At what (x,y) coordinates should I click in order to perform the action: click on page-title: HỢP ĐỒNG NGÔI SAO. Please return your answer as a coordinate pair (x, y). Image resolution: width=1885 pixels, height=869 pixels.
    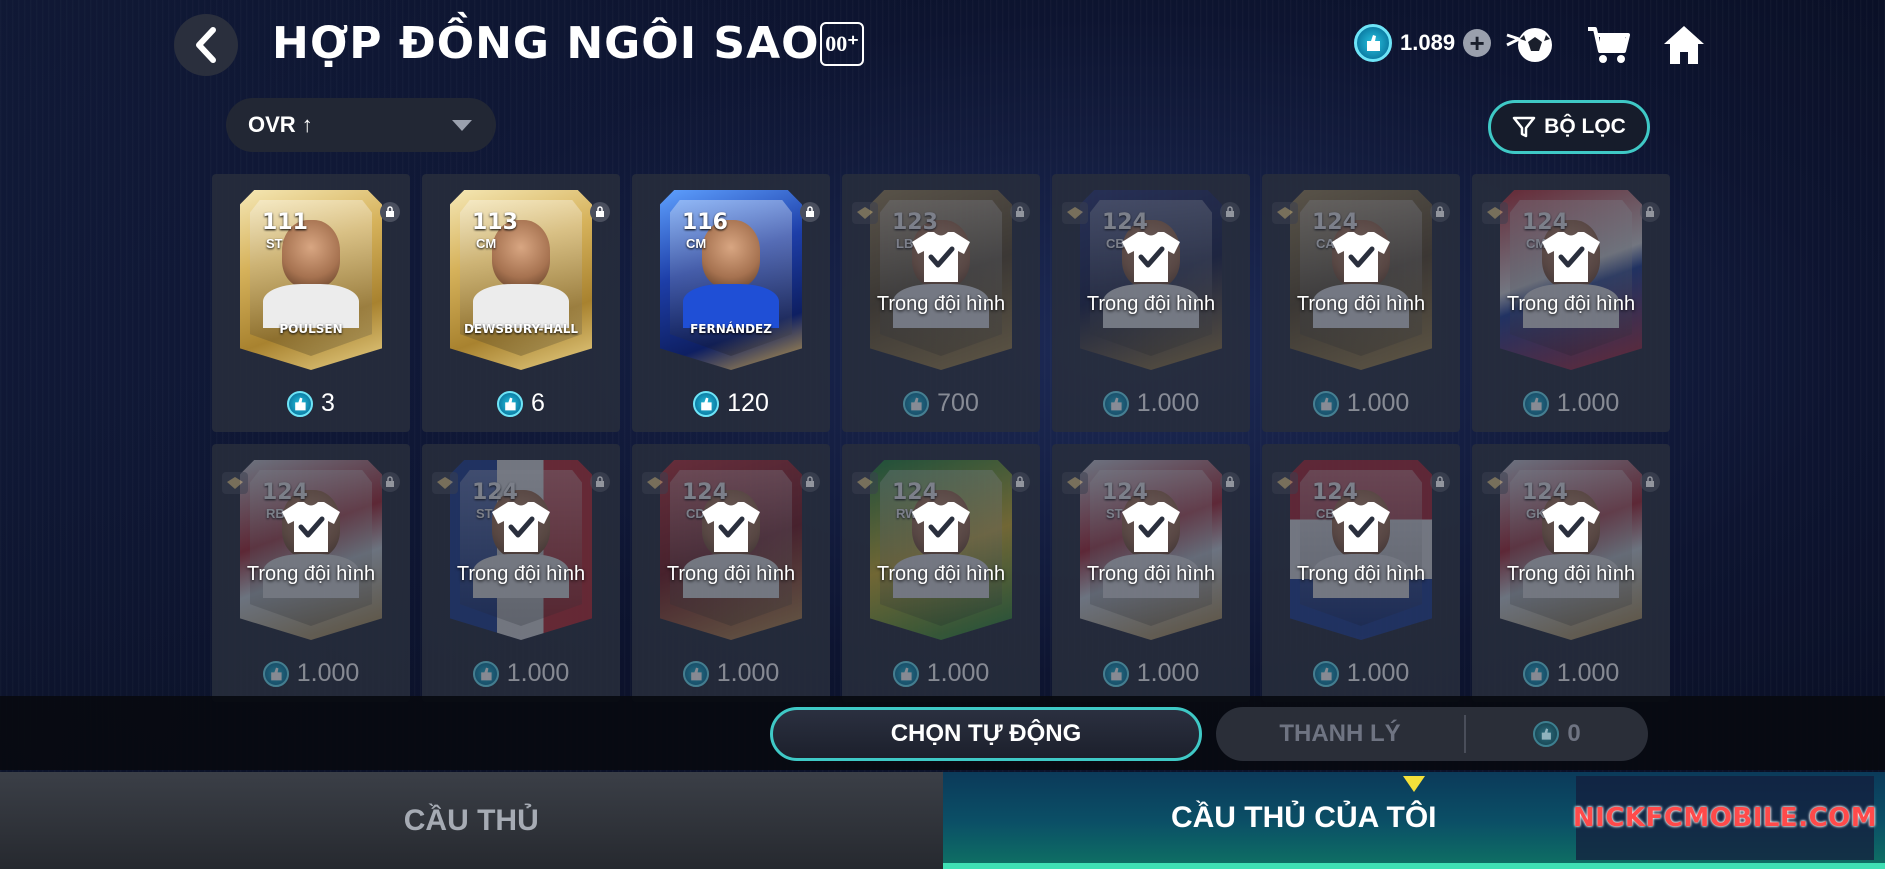
    Looking at the image, I should click on (546, 43).